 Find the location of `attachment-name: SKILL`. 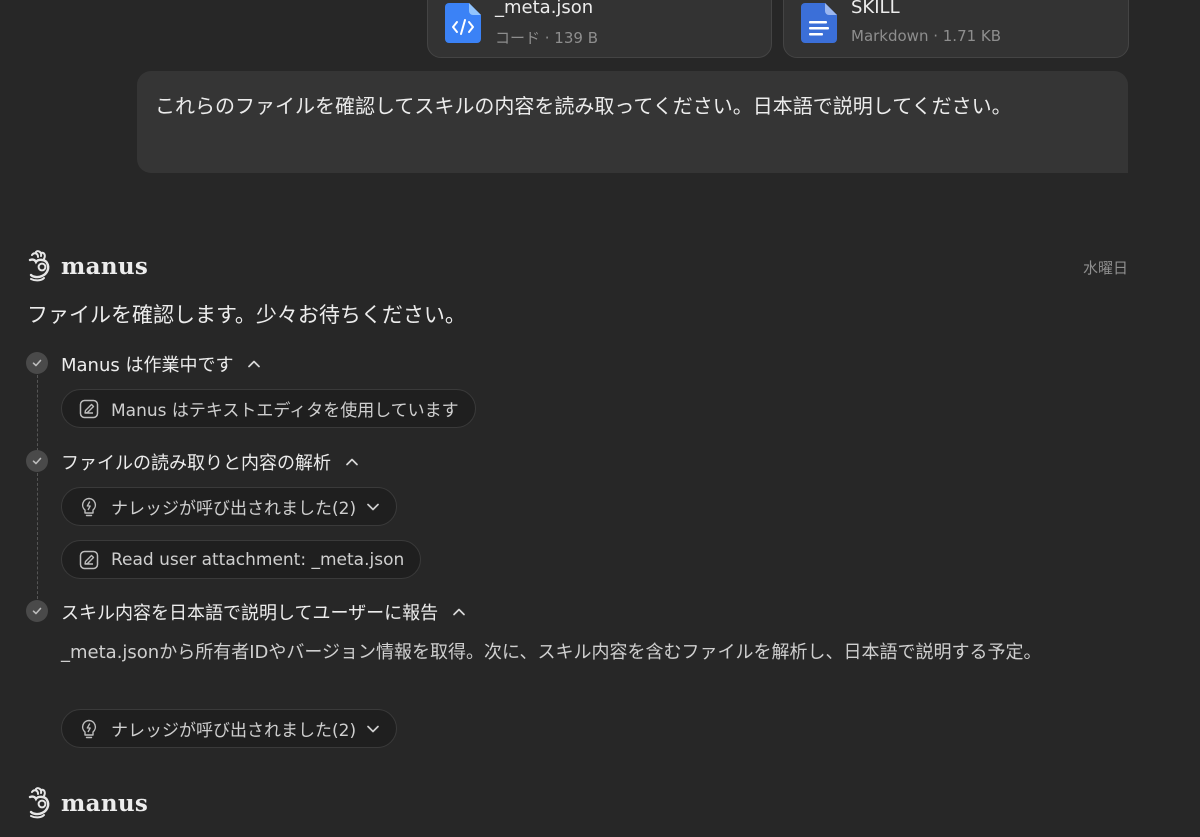

attachment-name: SKILL is located at coordinates (875, 9).